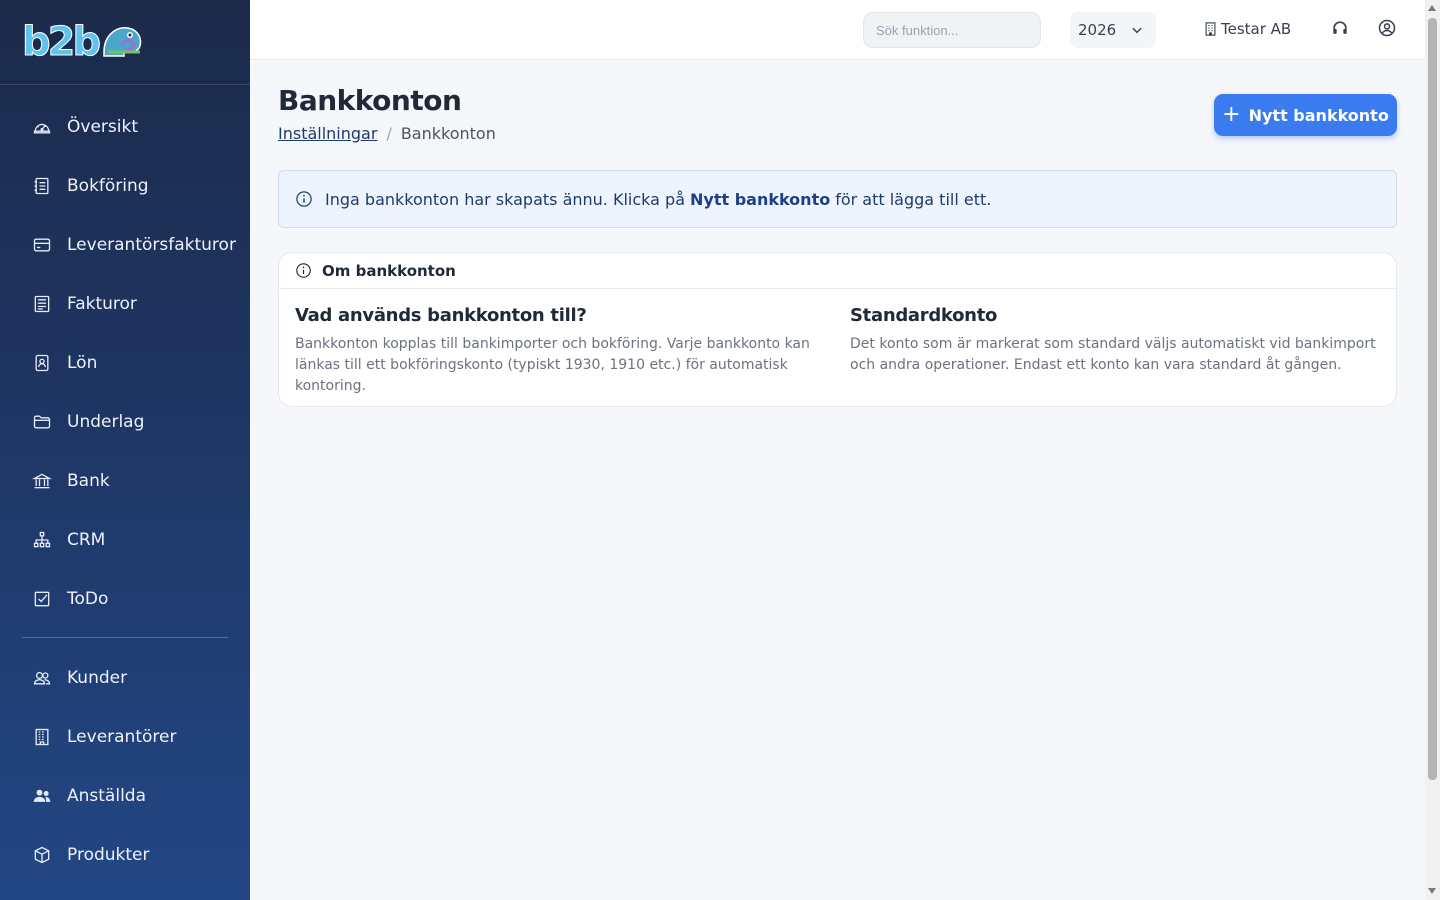  What do you see at coordinates (125, 539) in the screenshot?
I see `sidebar-item-crm: CRM` at bounding box center [125, 539].